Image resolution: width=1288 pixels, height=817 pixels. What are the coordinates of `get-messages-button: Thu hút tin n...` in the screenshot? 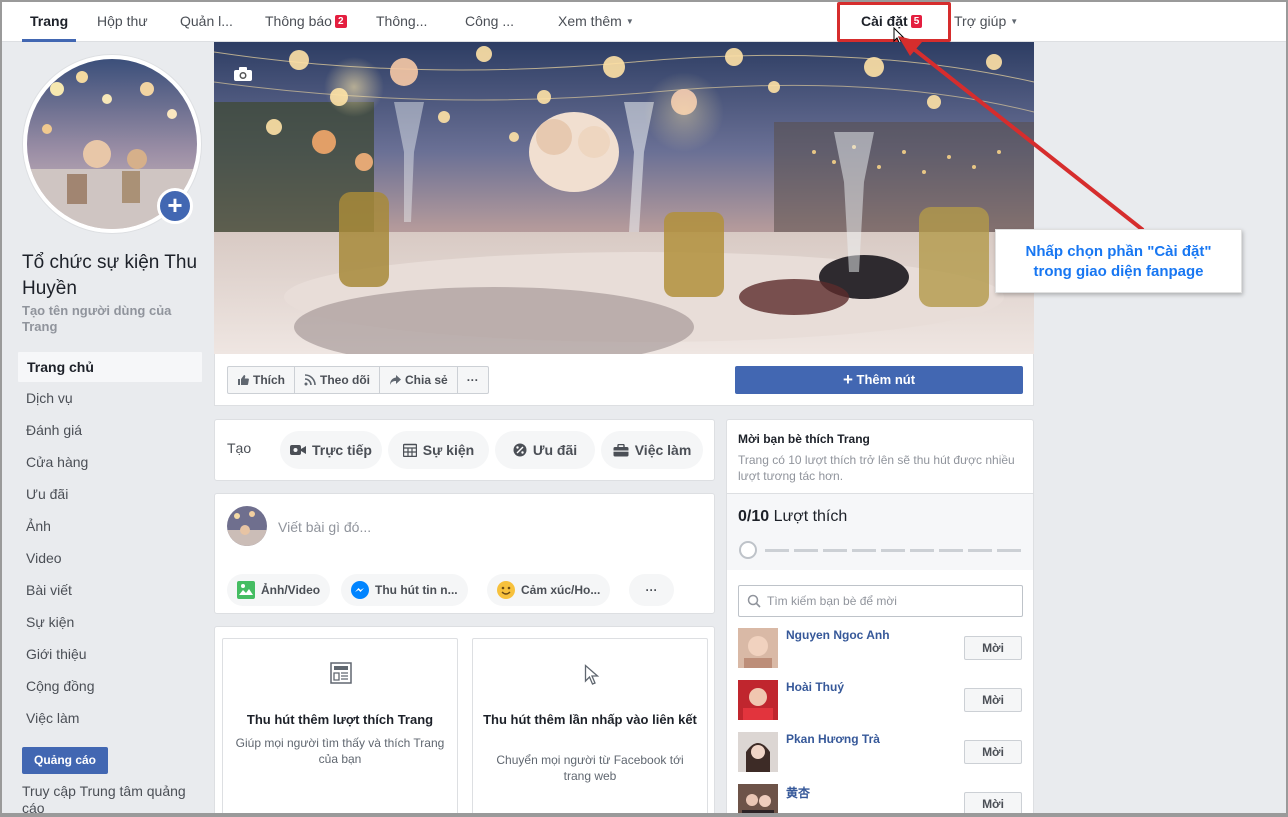 It's located at (404, 590).